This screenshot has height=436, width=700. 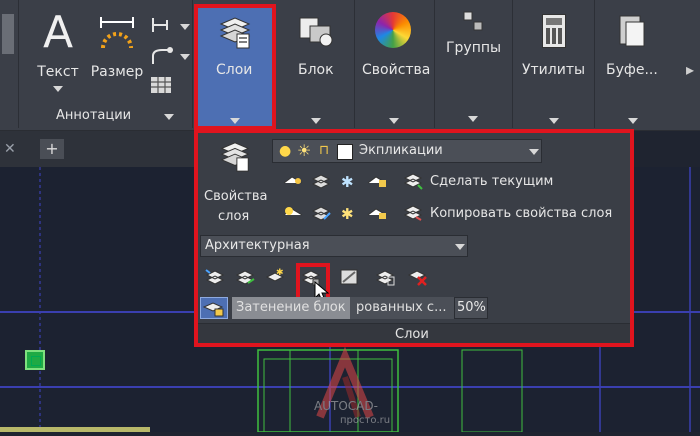 What do you see at coordinates (185, 27) in the screenshot?
I see `dim-linear-arrow` at bounding box center [185, 27].